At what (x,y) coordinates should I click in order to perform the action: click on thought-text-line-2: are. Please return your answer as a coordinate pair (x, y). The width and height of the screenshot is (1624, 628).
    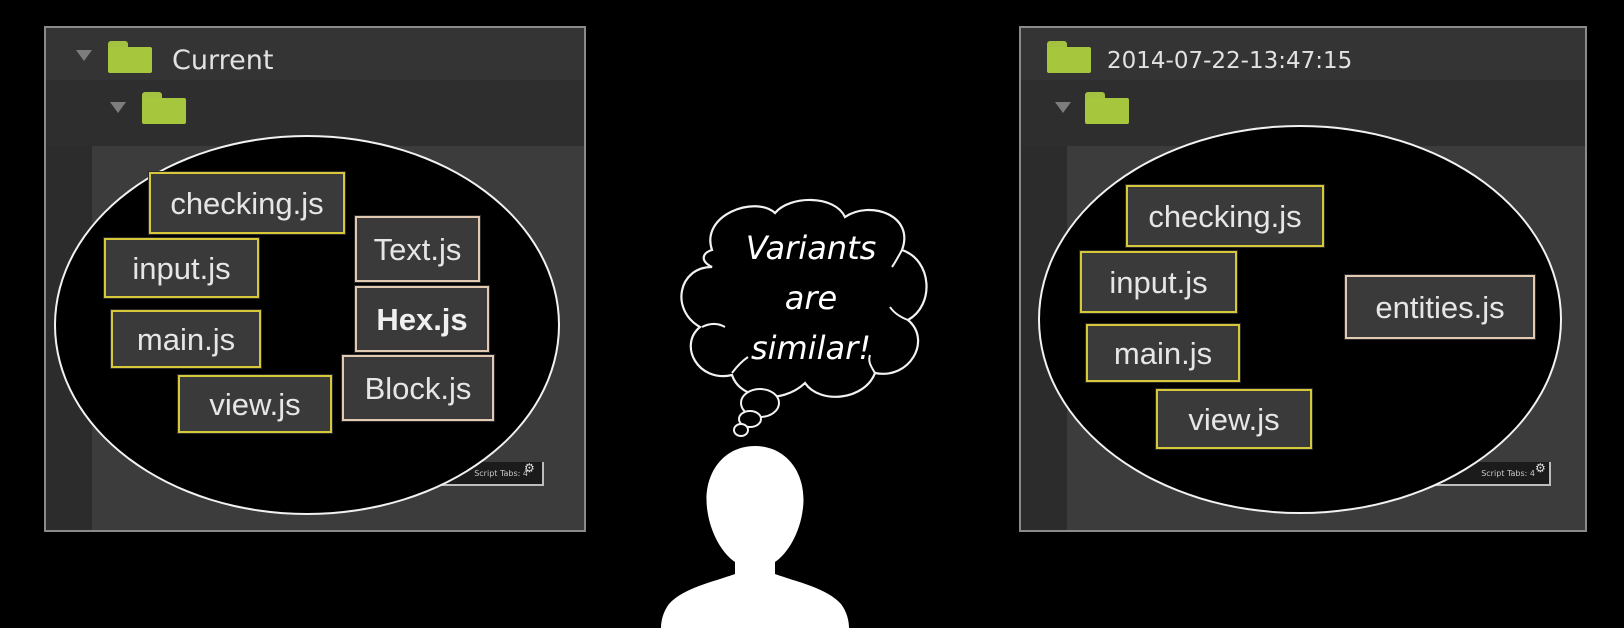
    Looking at the image, I should click on (811, 298).